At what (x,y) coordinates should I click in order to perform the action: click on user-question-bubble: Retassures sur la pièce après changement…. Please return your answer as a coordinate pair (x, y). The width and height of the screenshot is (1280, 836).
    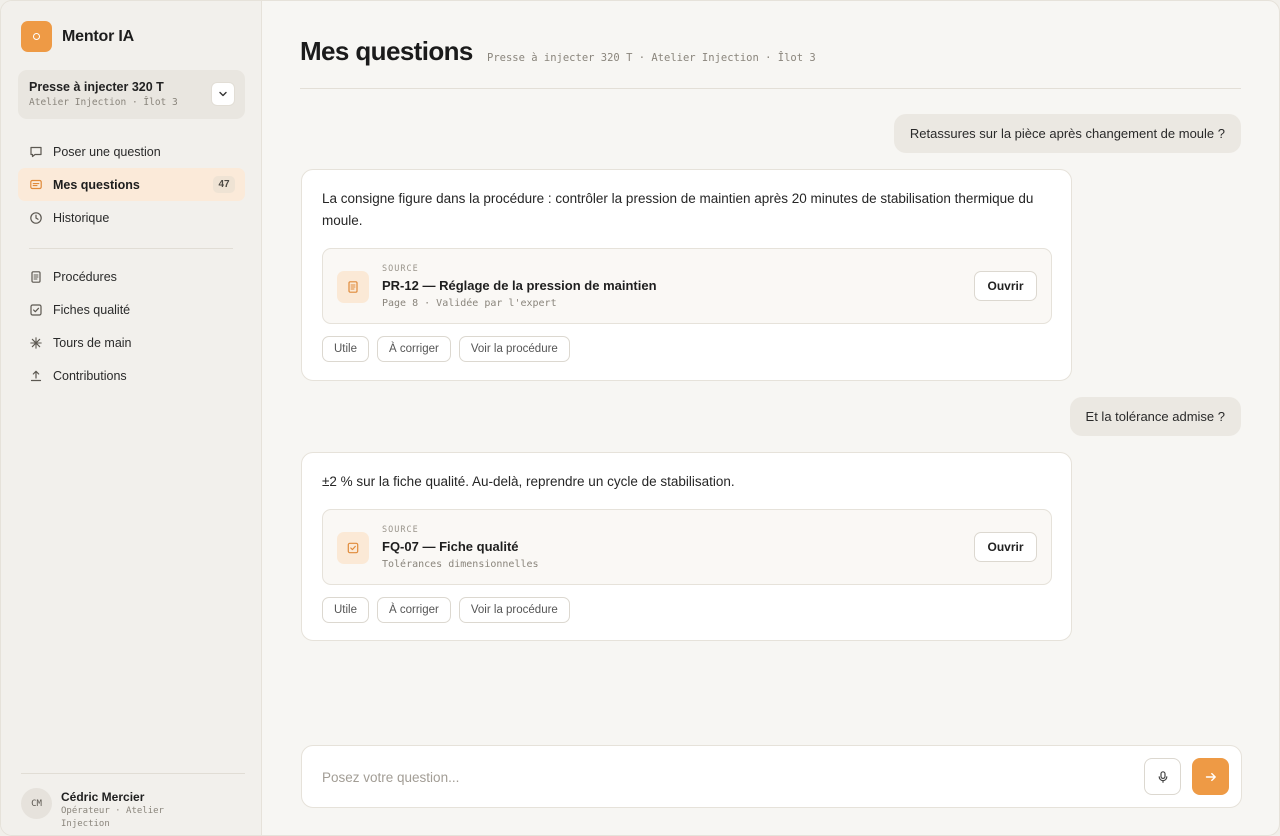
    Looking at the image, I should click on (1067, 133).